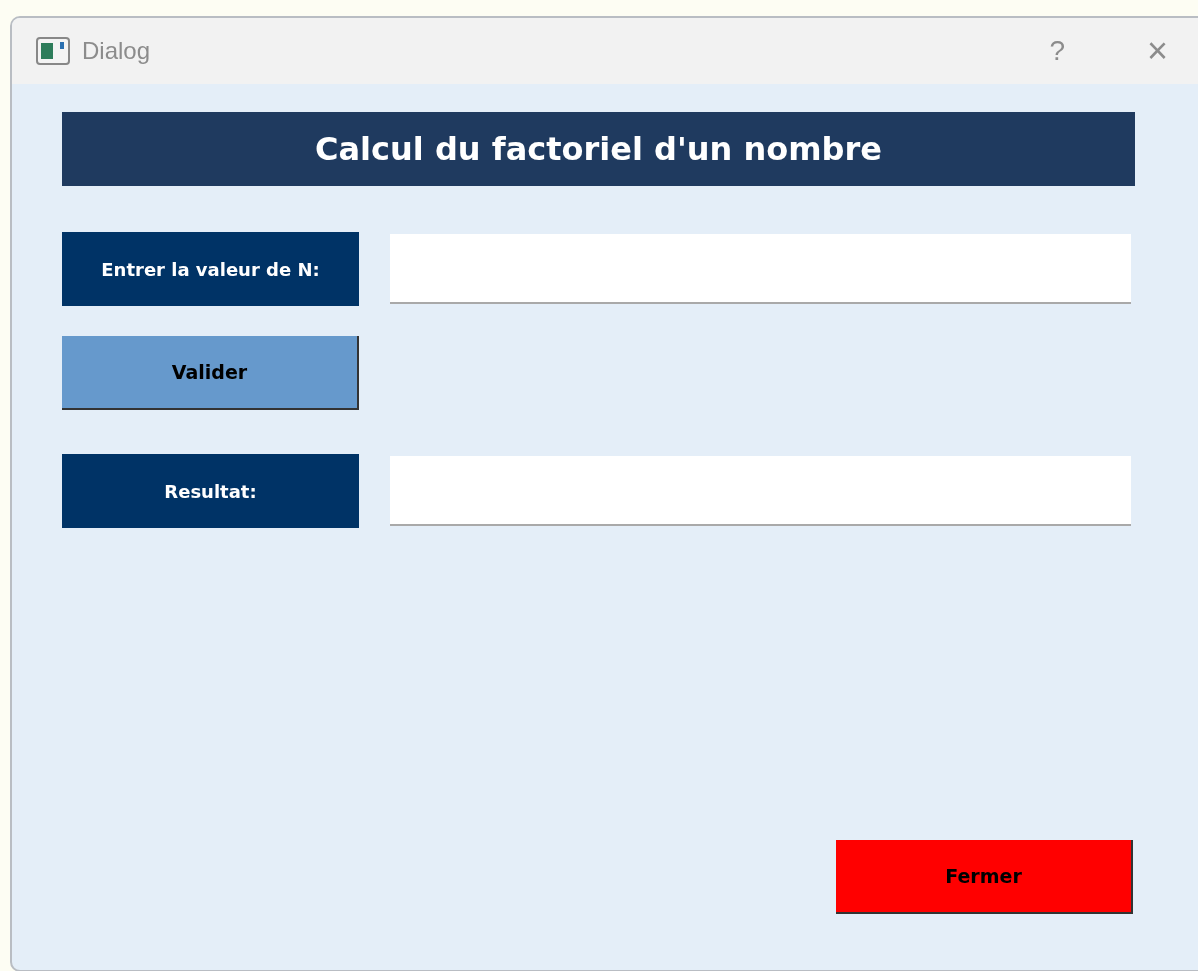 This screenshot has width=1198, height=971. What do you see at coordinates (1057, 51) in the screenshot?
I see `help-button: ?` at bounding box center [1057, 51].